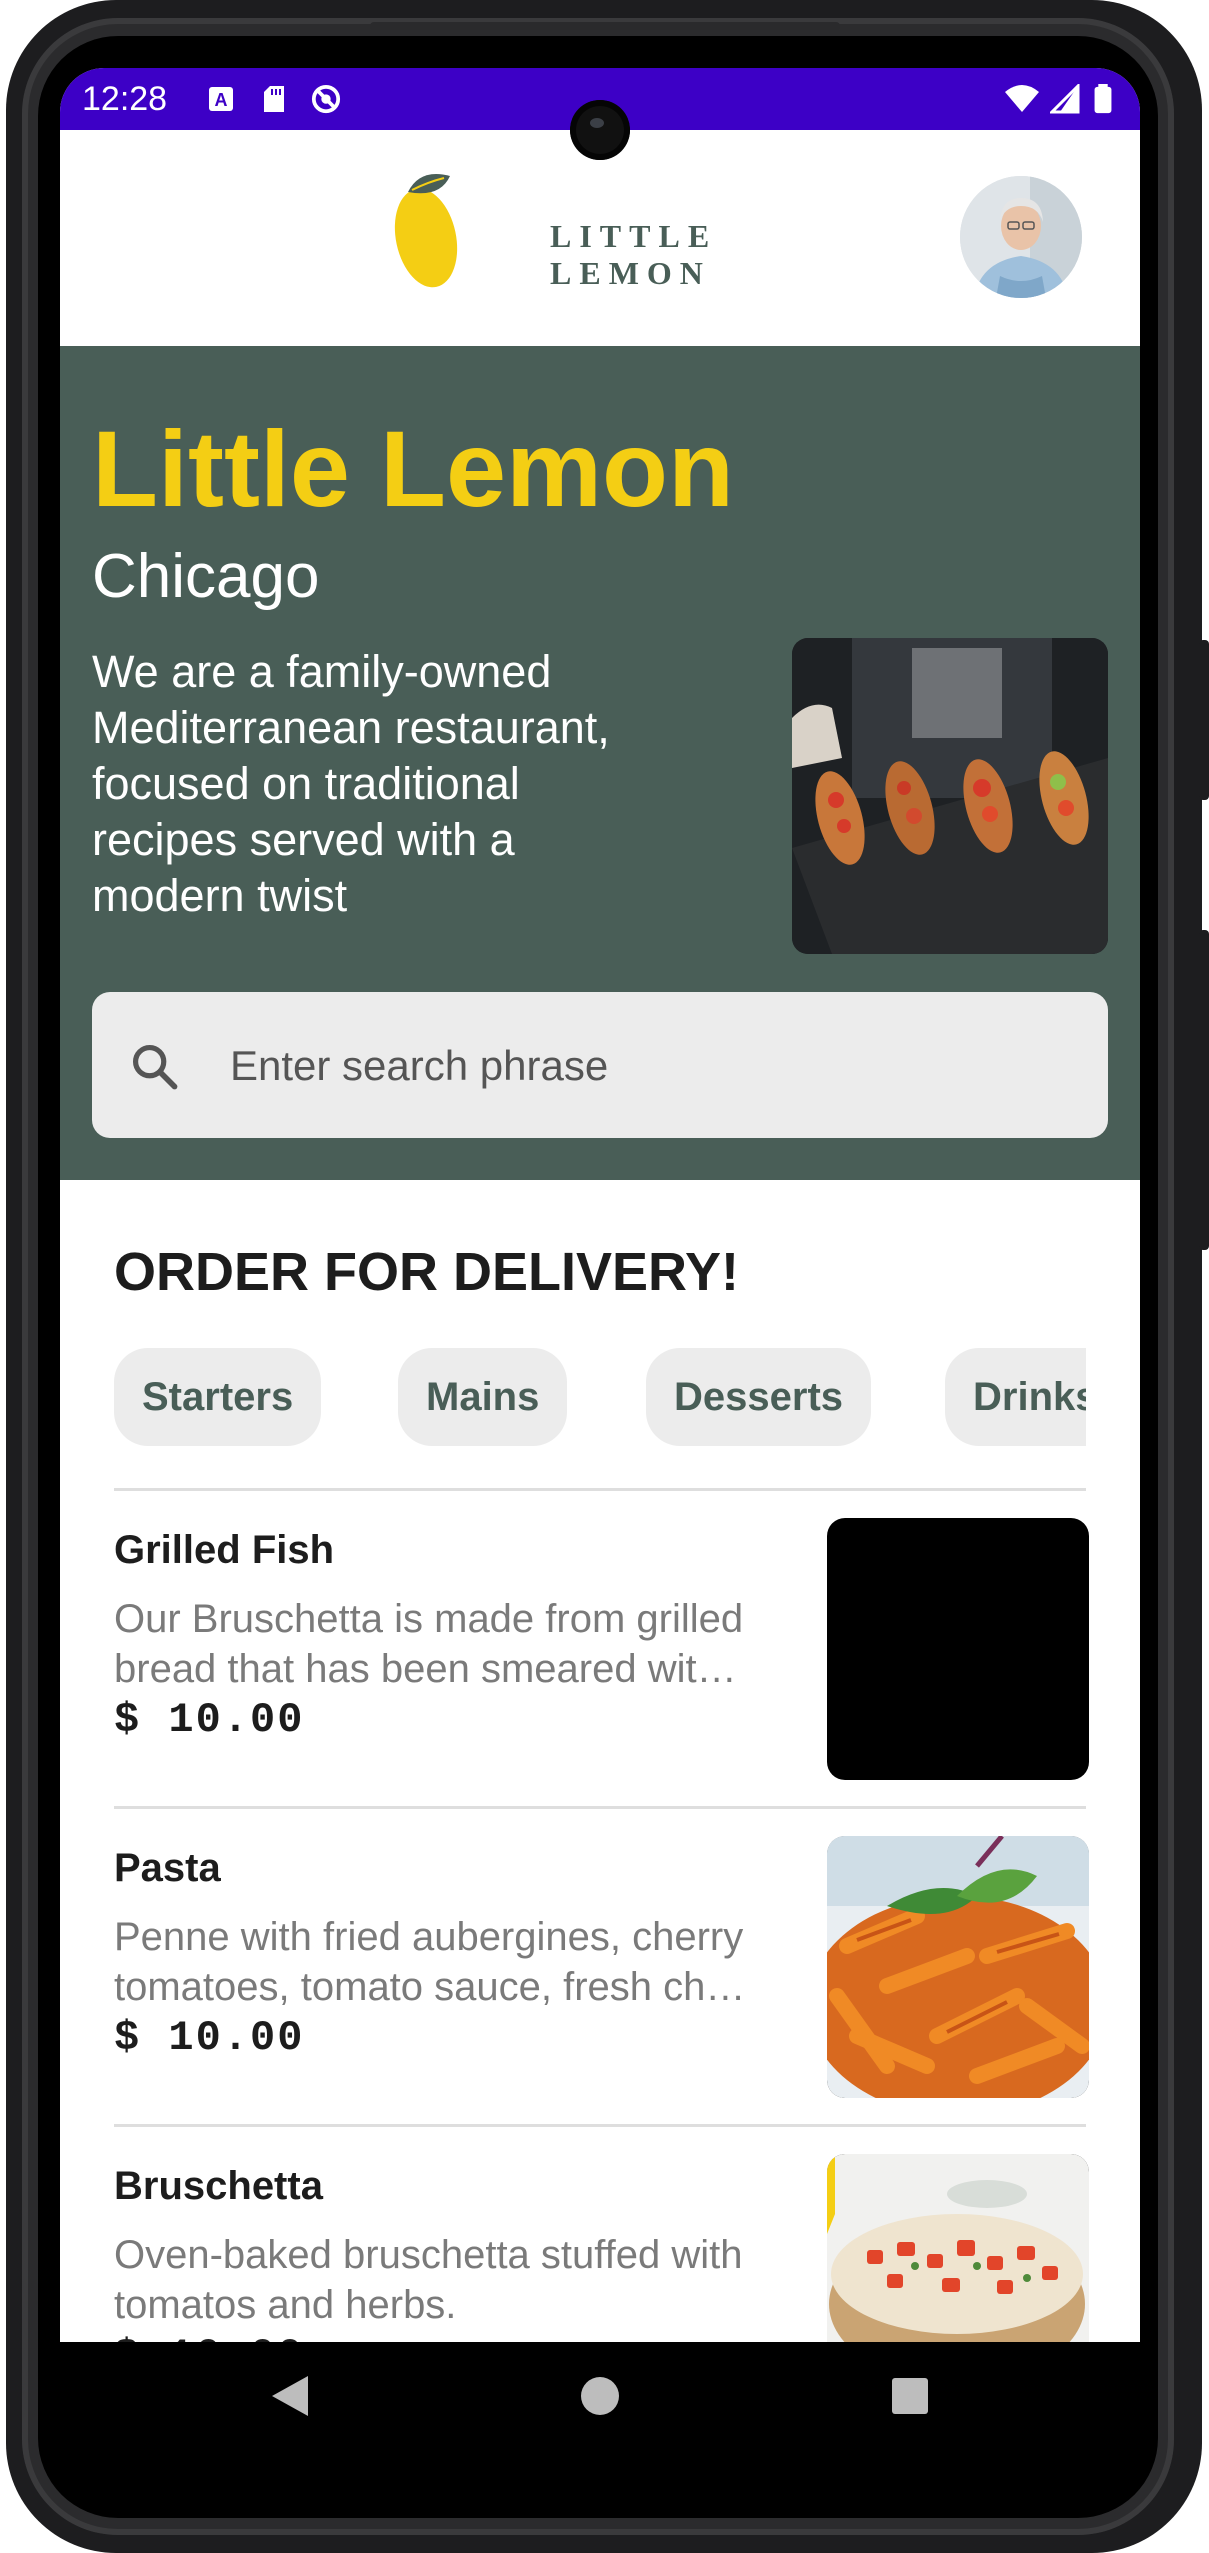  I want to click on system-nav-bar, so click(600, 2405).